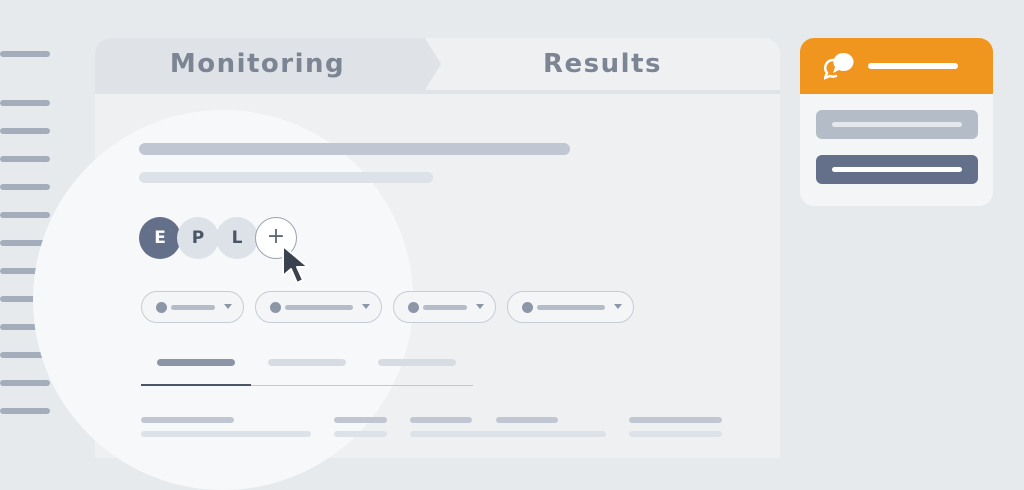 This screenshot has height=490, width=1024. I want to click on tab-bar: Monitoring Results, so click(437, 66).